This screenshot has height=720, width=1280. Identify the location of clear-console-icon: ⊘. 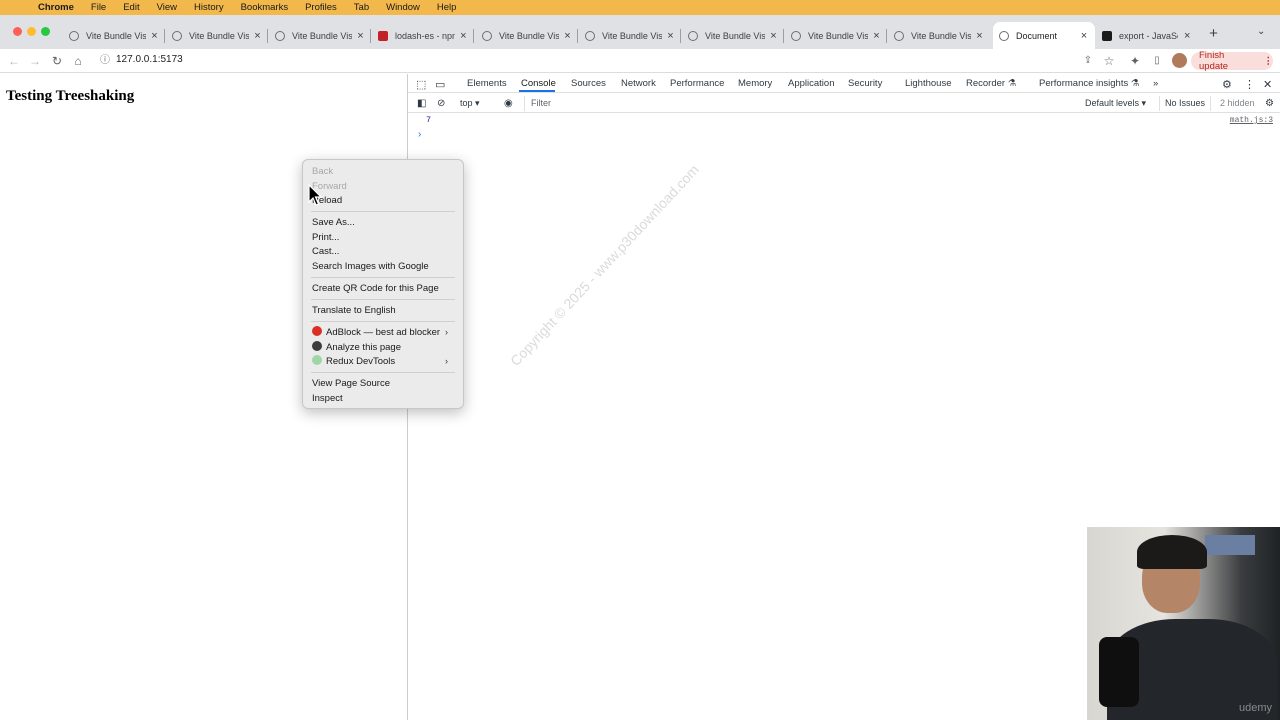
(441, 103).